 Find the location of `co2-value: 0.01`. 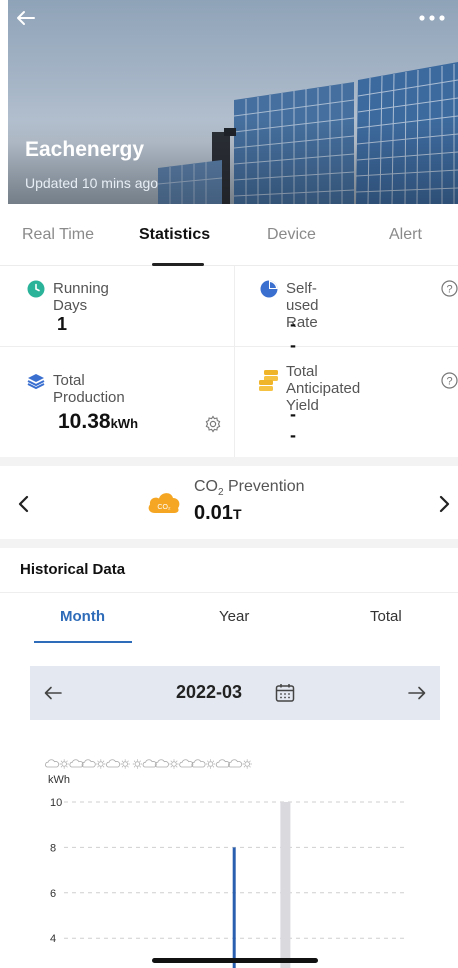

co2-value: 0.01 is located at coordinates (213, 513).